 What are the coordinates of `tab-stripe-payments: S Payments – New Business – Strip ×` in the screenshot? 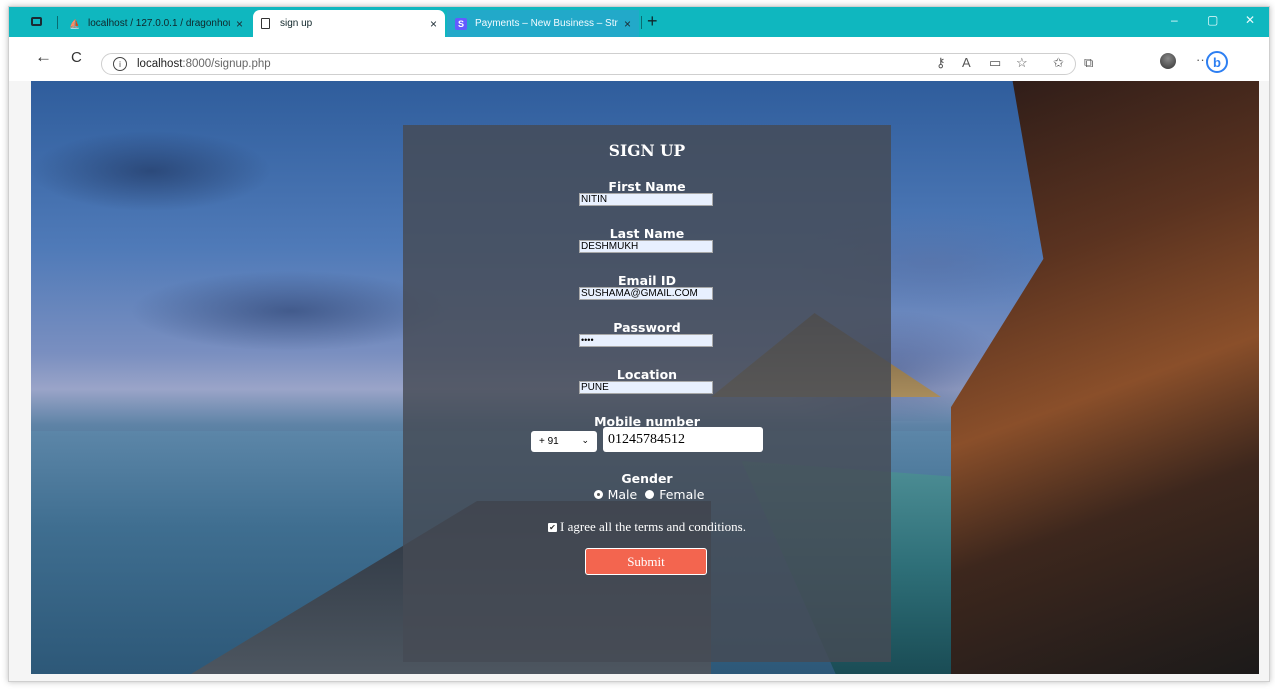 It's located at (543, 23).